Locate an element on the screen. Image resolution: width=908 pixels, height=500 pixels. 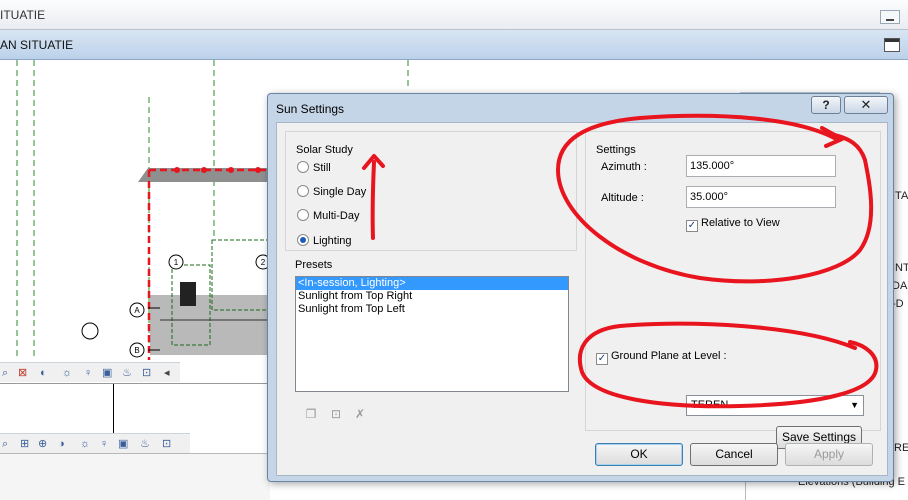
radio-lighting: Lighting is located at coordinates (324, 241).